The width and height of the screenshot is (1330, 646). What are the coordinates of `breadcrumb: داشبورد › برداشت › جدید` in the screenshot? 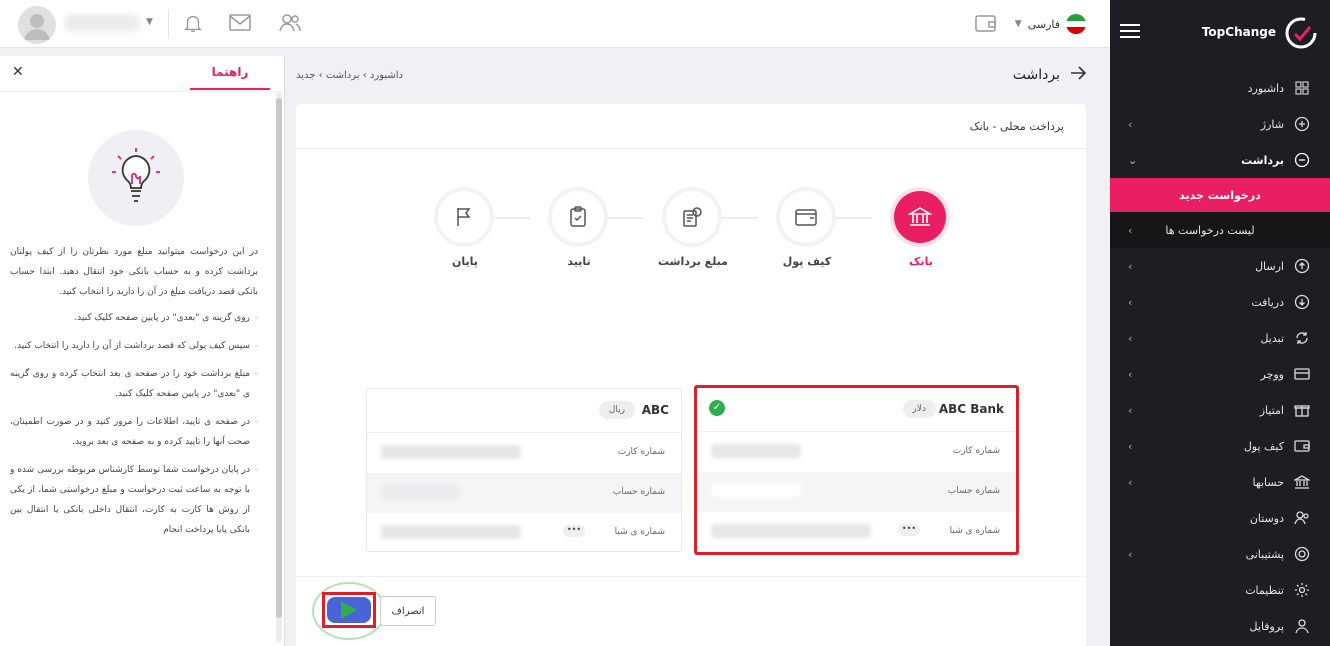 It's located at (349, 75).